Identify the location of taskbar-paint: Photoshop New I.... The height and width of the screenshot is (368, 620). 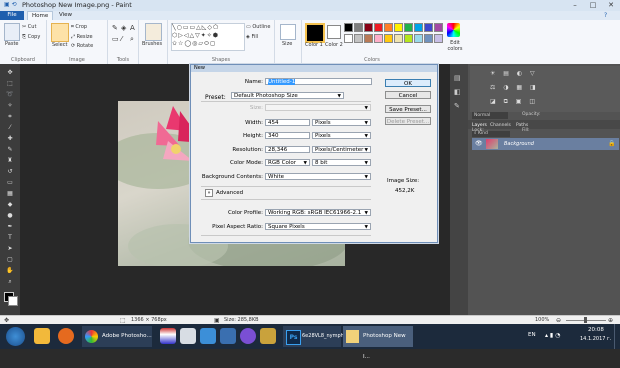
(378, 343).